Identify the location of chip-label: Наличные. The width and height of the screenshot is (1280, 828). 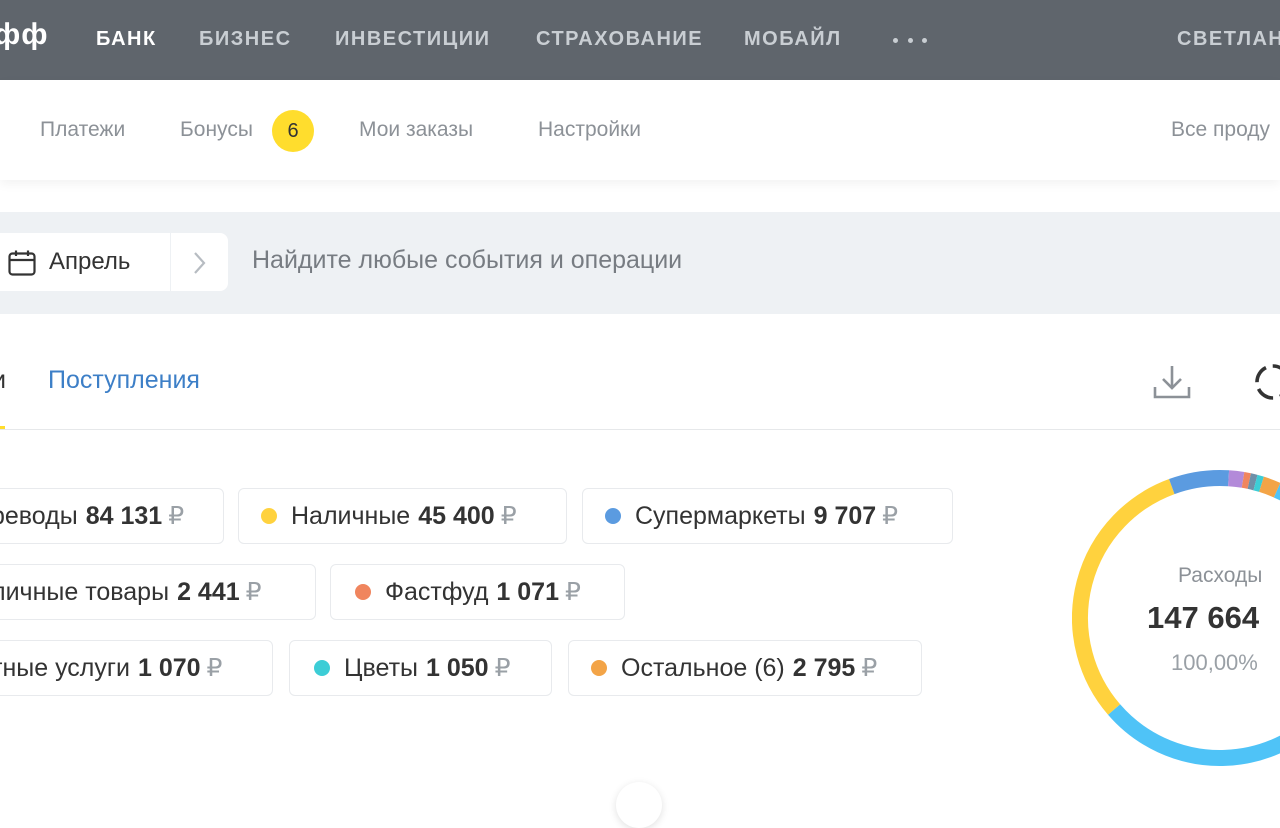
(351, 515).